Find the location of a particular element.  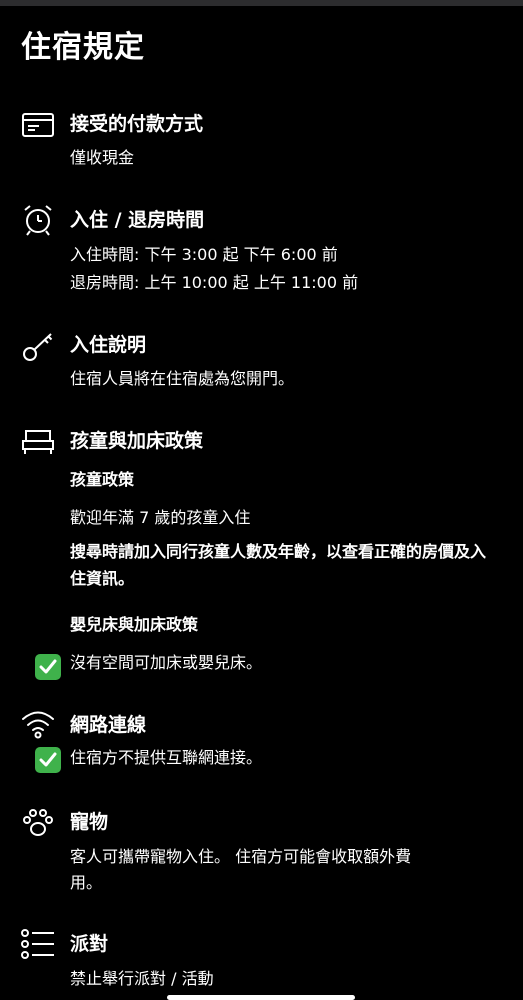

instructions-section-title: 入住說明 is located at coordinates (108, 345).